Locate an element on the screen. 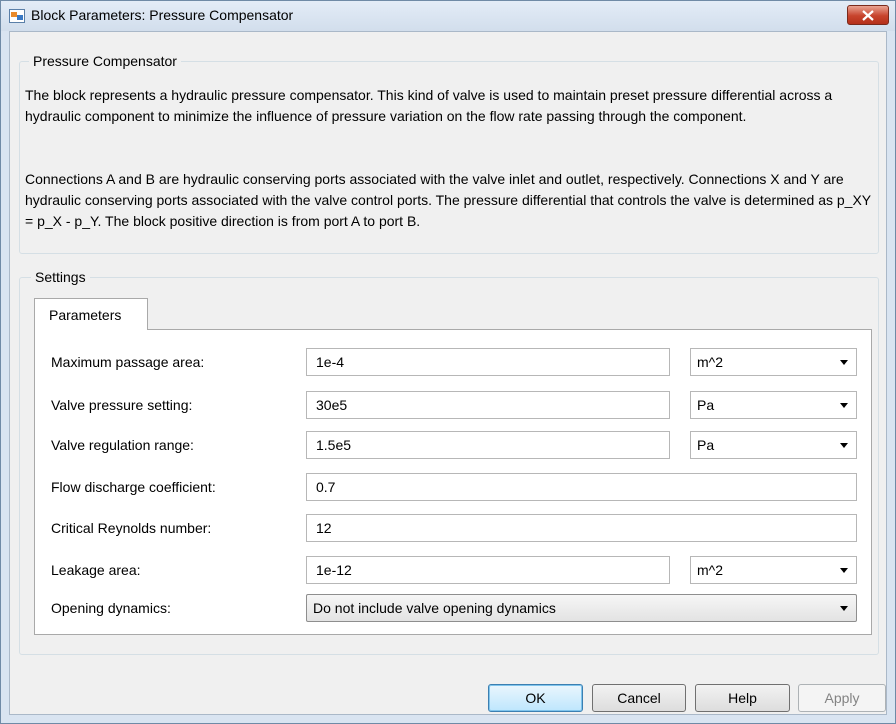 Image resolution: width=896 pixels, height=724 pixels. apply-button: Apply is located at coordinates (842, 698).